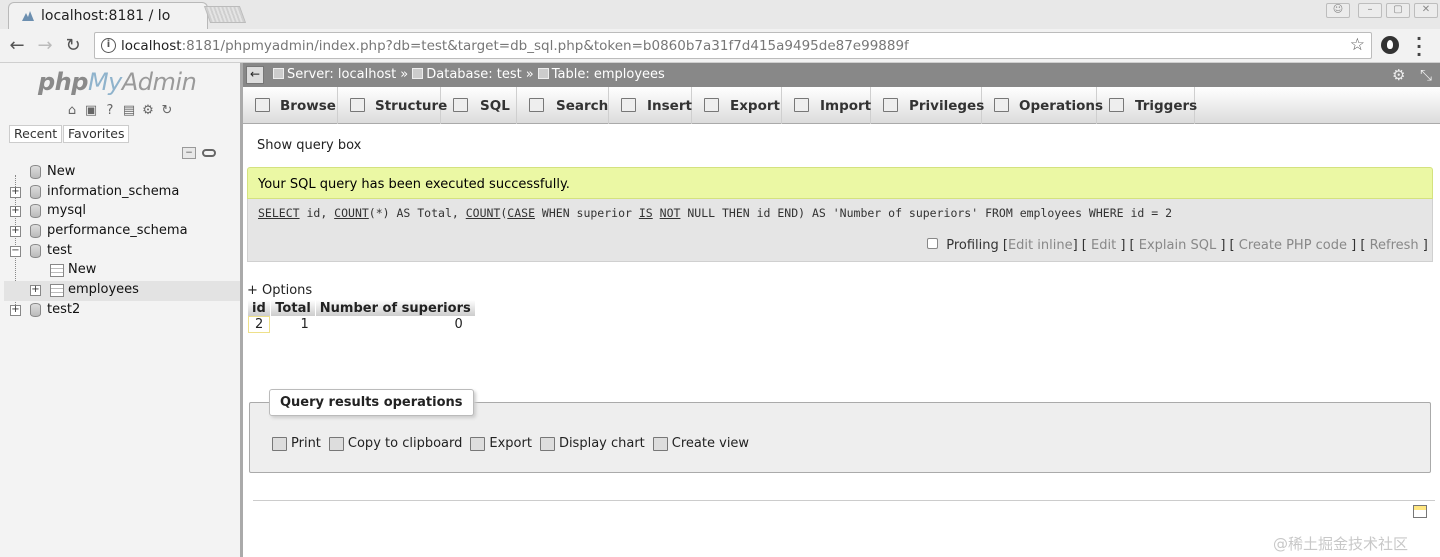 This screenshot has height=557, width=1440. What do you see at coordinates (669, 106) in the screenshot?
I see `tab-label: Insert` at bounding box center [669, 106].